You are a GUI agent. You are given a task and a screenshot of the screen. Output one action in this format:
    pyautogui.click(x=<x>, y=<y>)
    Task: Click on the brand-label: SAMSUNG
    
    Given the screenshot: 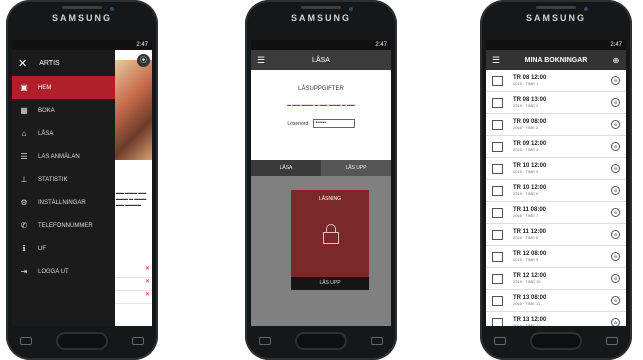 What is the action you would take?
    pyautogui.click(x=81, y=18)
    